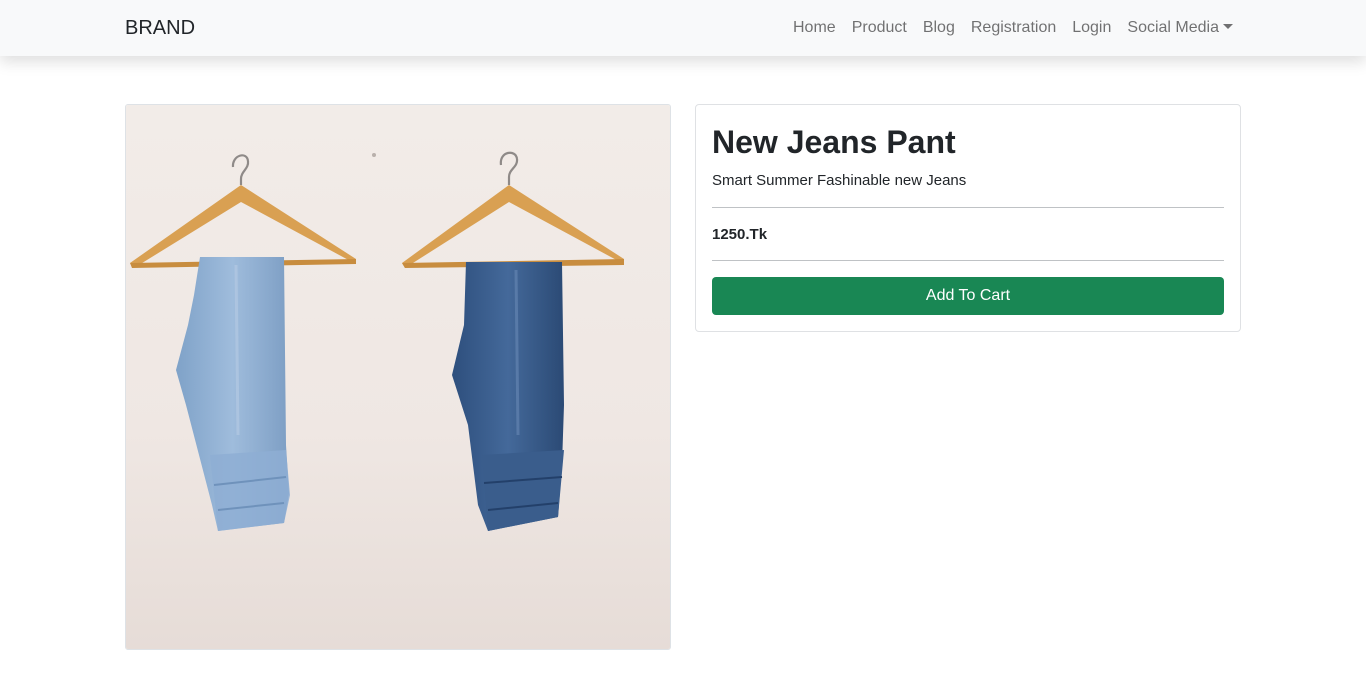 This screenshot has height=698, width=1366. I want to click on nav-blog-link: Blog, so click(939, 28).